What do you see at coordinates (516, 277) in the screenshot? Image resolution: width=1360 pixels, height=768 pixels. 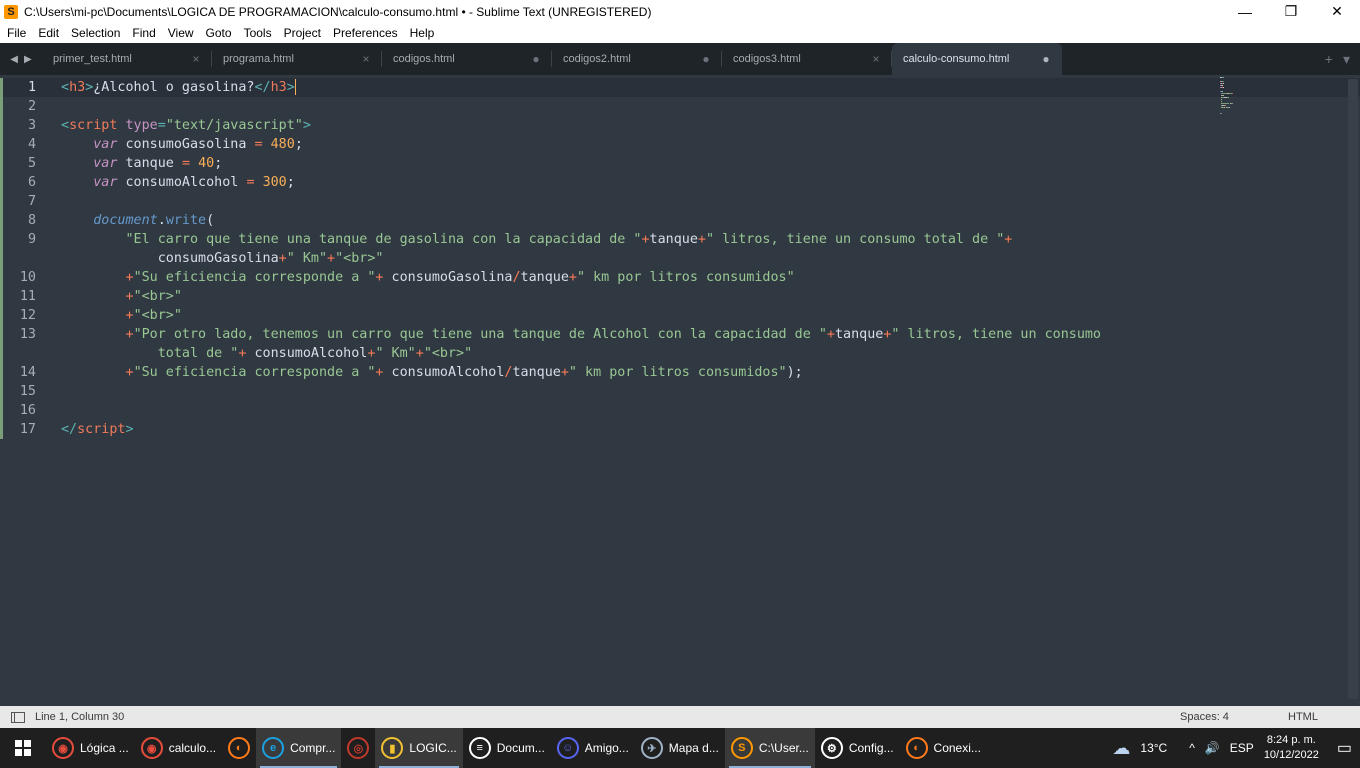 I see `code-token: /` at bounding box center [516, 277].